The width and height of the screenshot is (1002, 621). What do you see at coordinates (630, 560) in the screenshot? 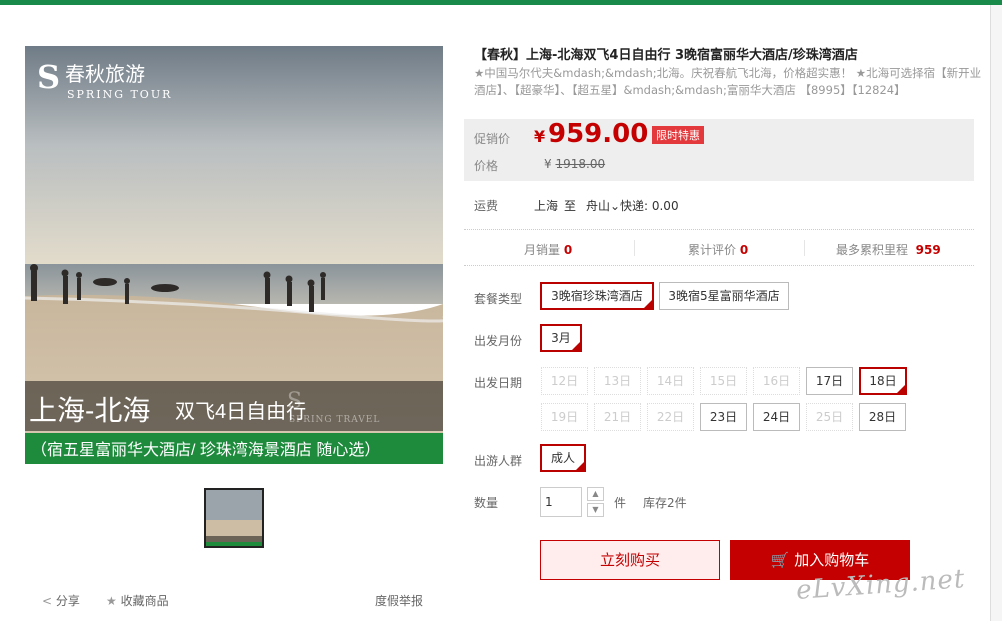
I see `buy-now-button: 立刻购买` at bounding box center [630, 560].